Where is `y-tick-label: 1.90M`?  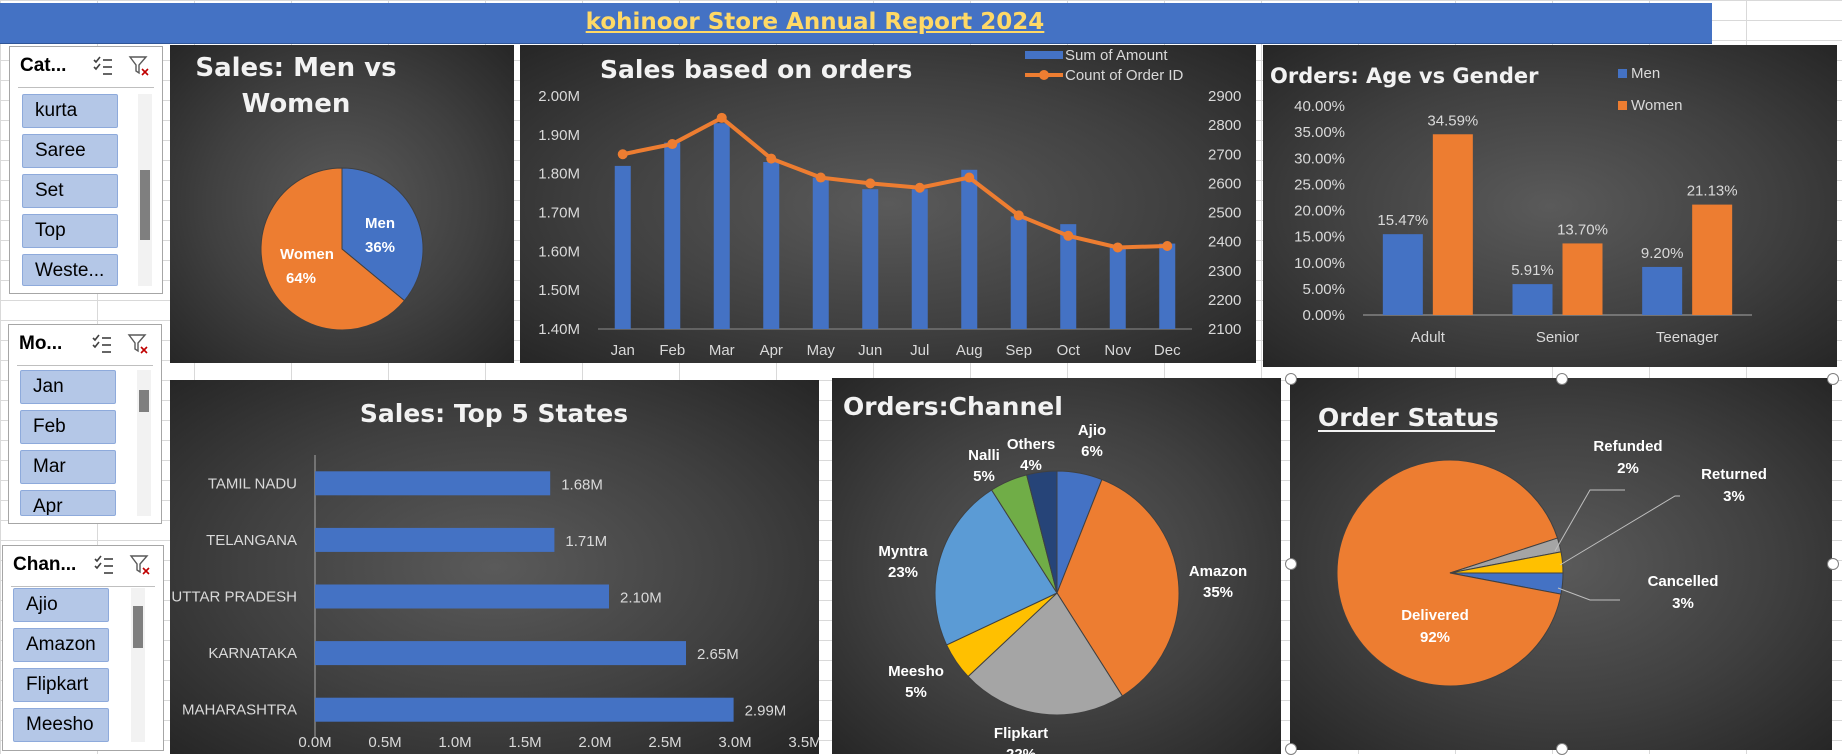 y-tick-label: 1.90M is located at coordinates (559, 135).